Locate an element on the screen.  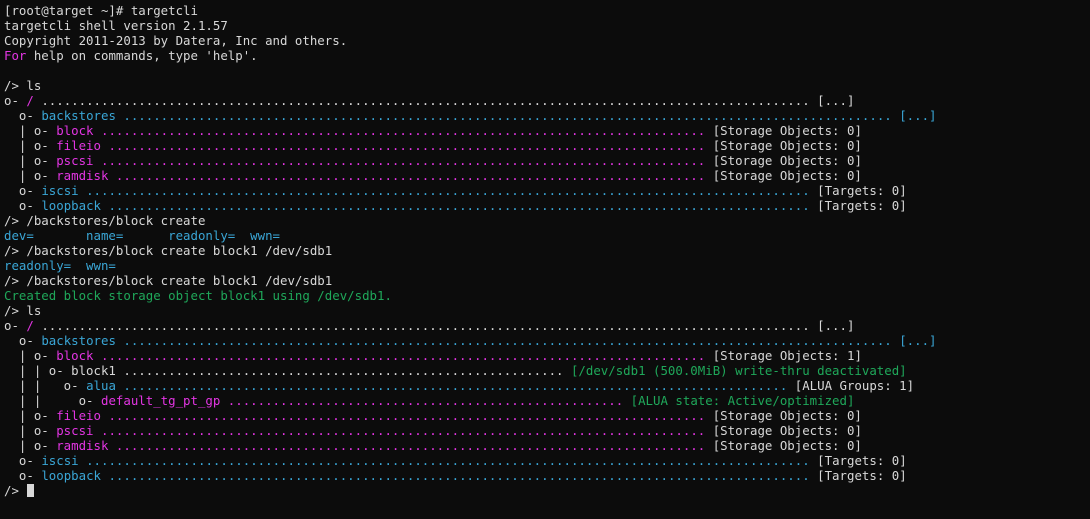
terminal-text: | | o- is located at coordinates (45, 385).